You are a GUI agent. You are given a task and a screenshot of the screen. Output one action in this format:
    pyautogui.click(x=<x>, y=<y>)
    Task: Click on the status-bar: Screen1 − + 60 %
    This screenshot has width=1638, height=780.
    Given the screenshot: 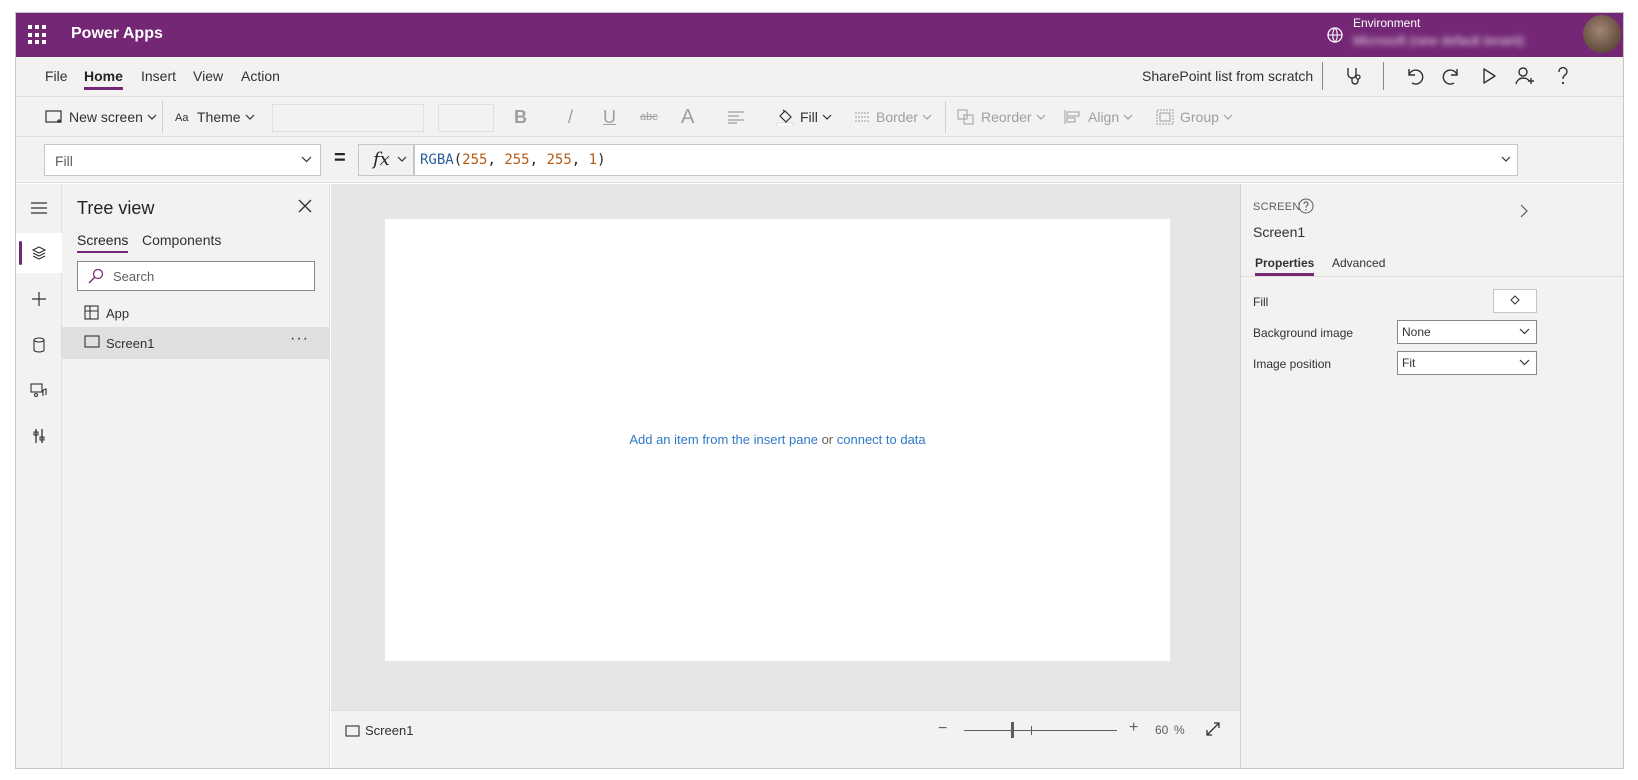 What is the action you would take?
    pyautogui.click(x=785, y=739)
    